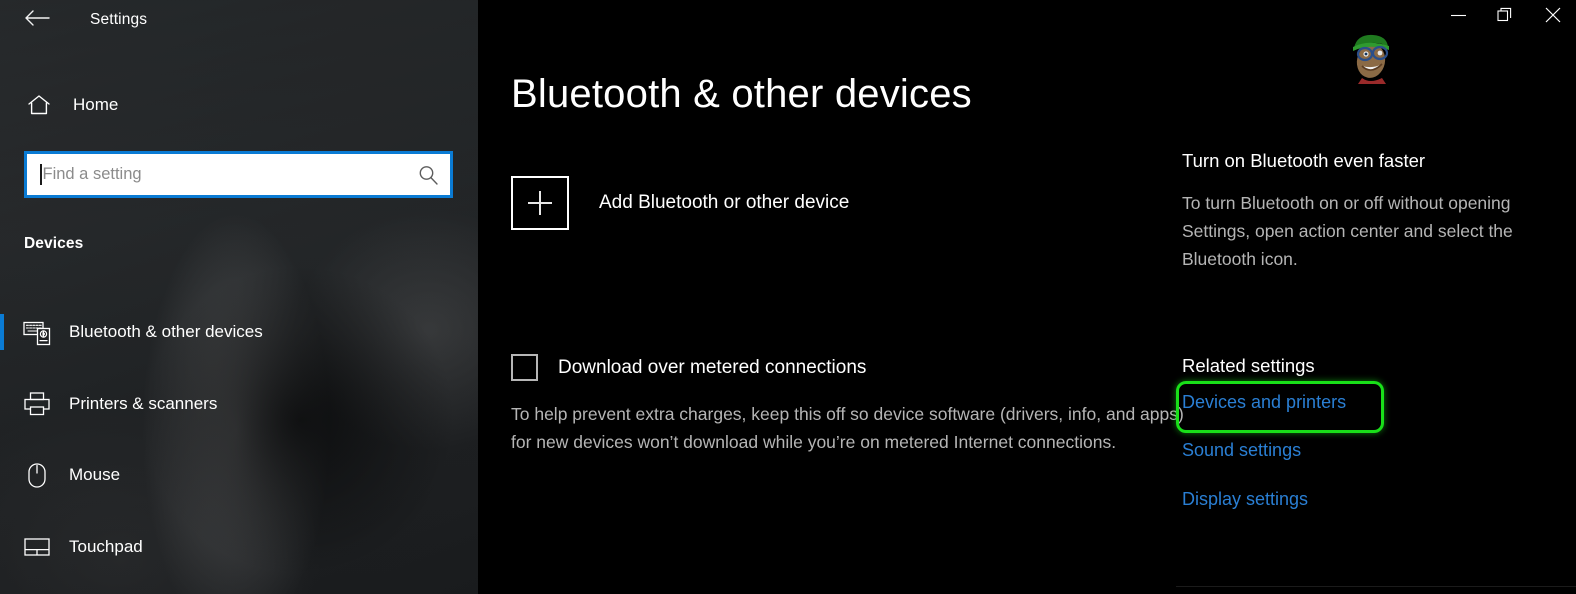  I want to click on metered-connections-checkbox-row: Download over metered connections, so click(688, 367).